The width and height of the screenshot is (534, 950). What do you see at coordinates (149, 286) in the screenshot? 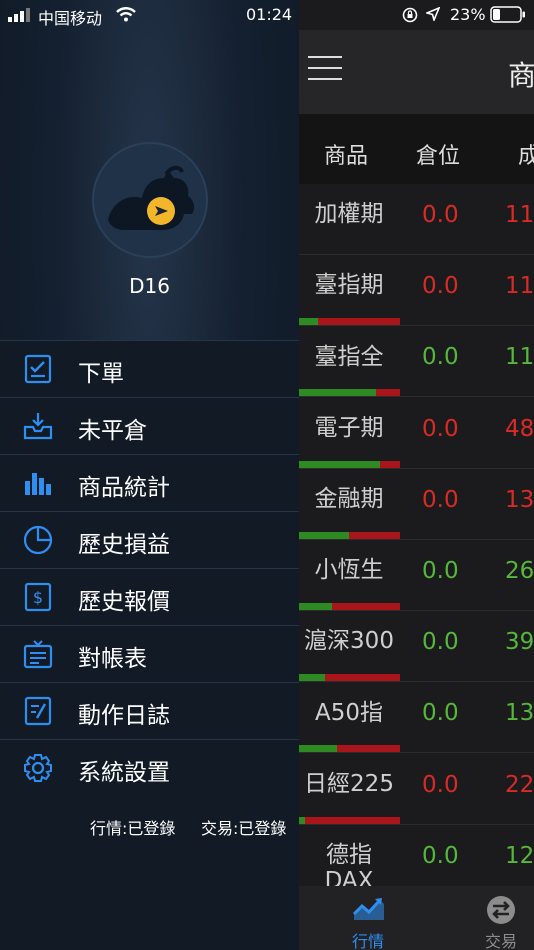
I see `username: D16` at bounding box center [149, 286].